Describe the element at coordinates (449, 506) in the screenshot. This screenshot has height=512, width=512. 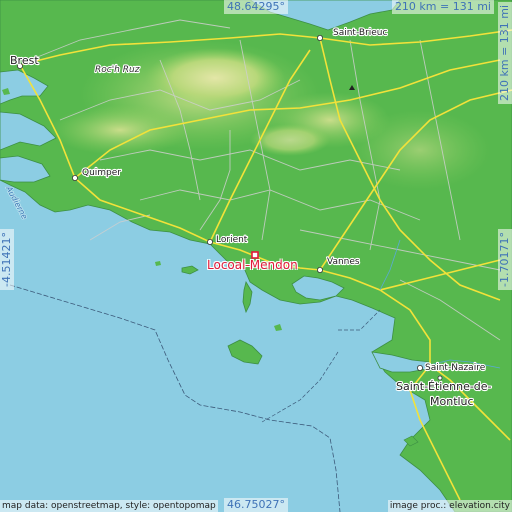
I see `credit-image-proc: image proc.: elevation.city` at that location.